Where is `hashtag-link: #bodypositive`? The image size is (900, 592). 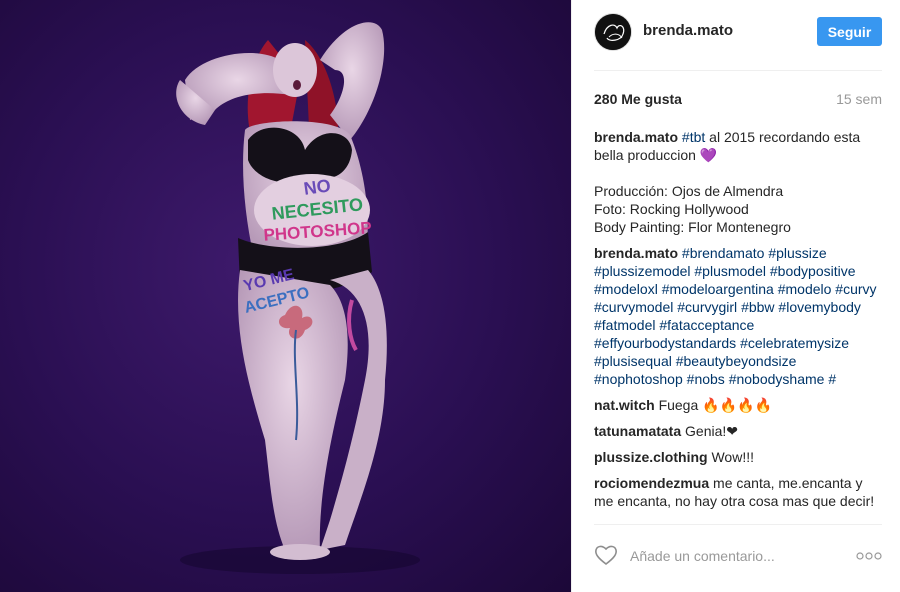 hashtag-link: #bodypositive is located at coordinates (813, 271).